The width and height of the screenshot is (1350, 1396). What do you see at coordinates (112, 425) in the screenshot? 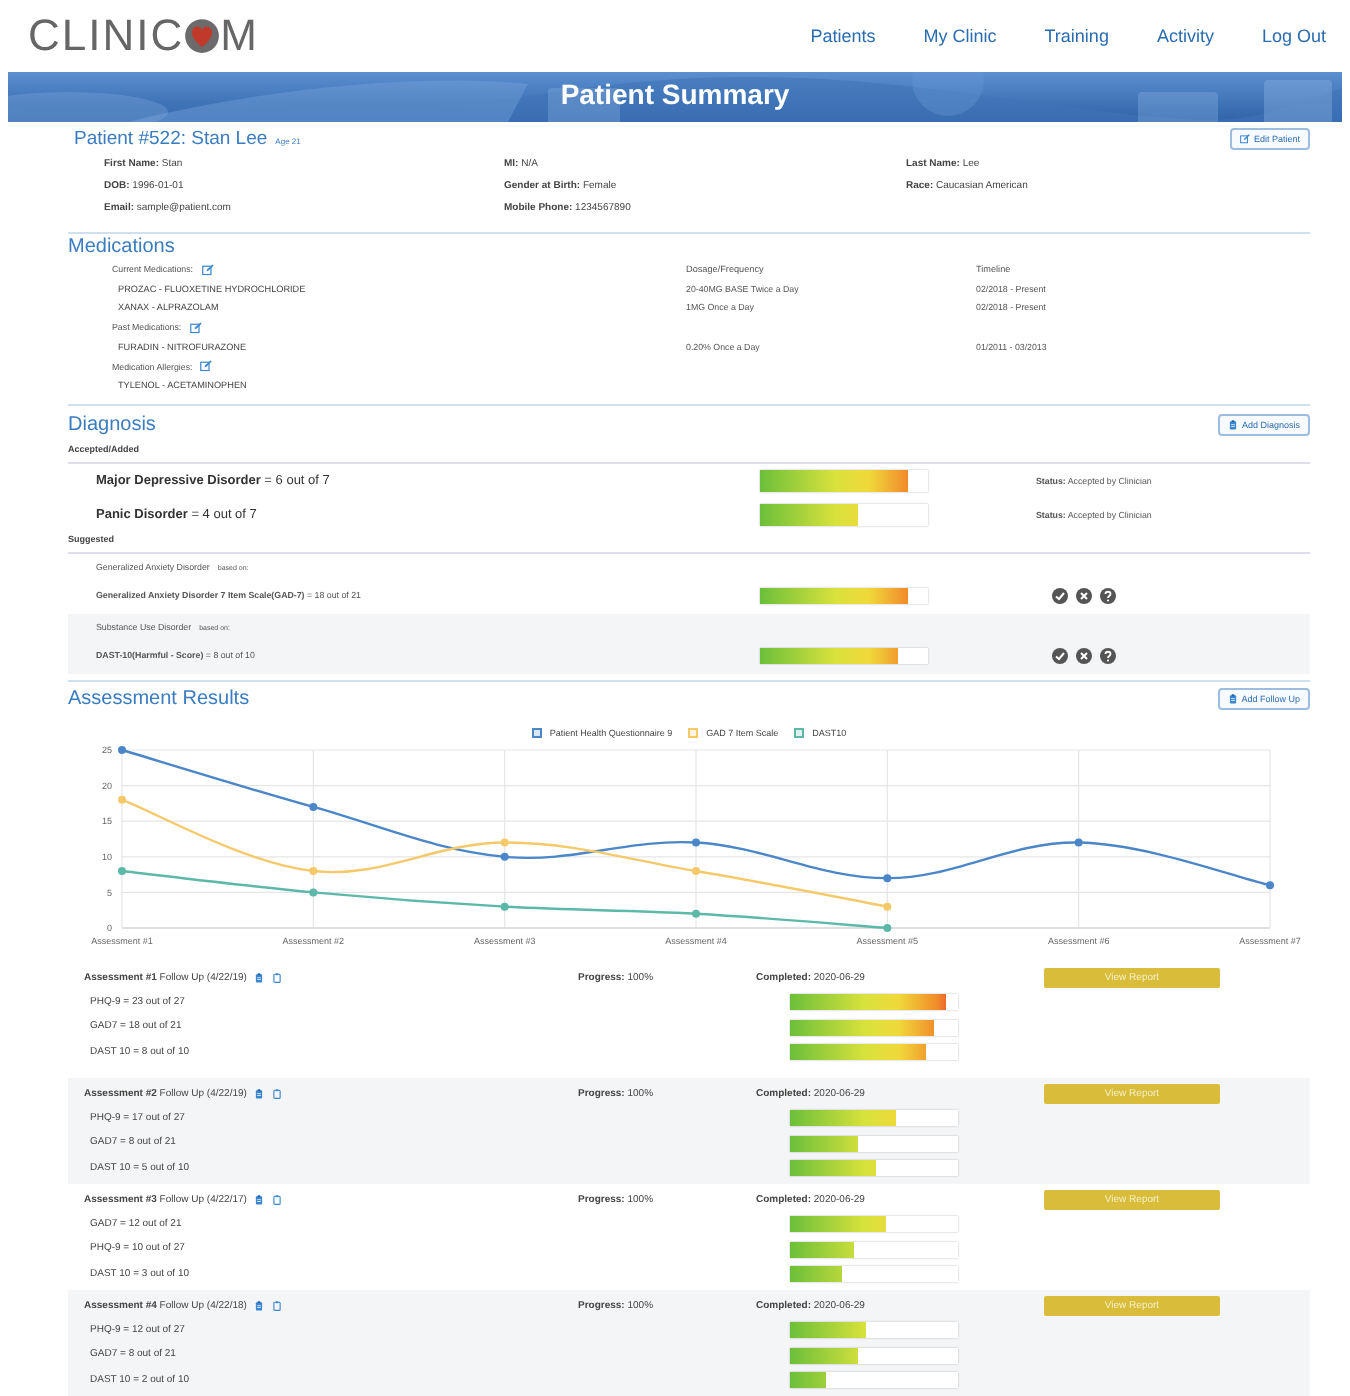
I see `section-title: Diagnosis` at bounding box center [112, 425].